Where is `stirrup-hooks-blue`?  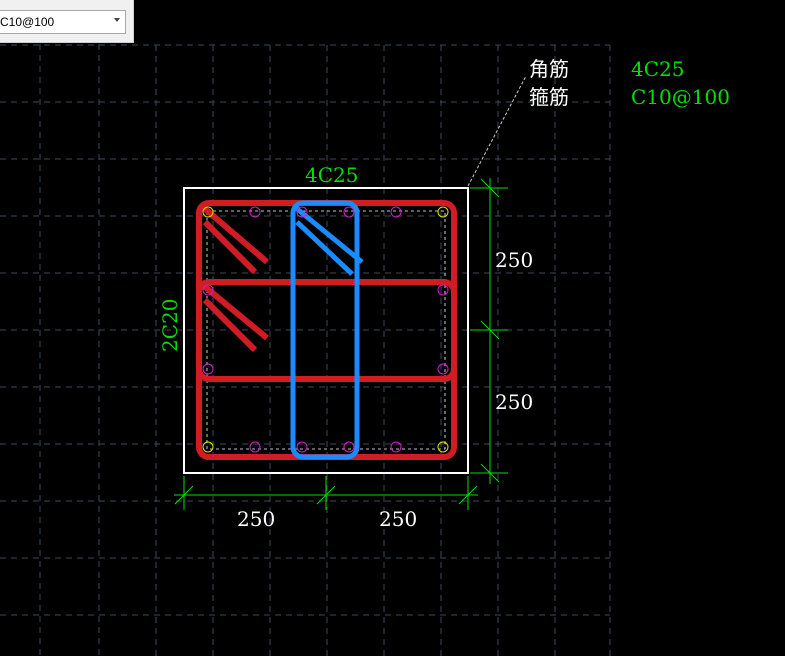
stirrup-hooks-blue is located at coordinates (329, 241).